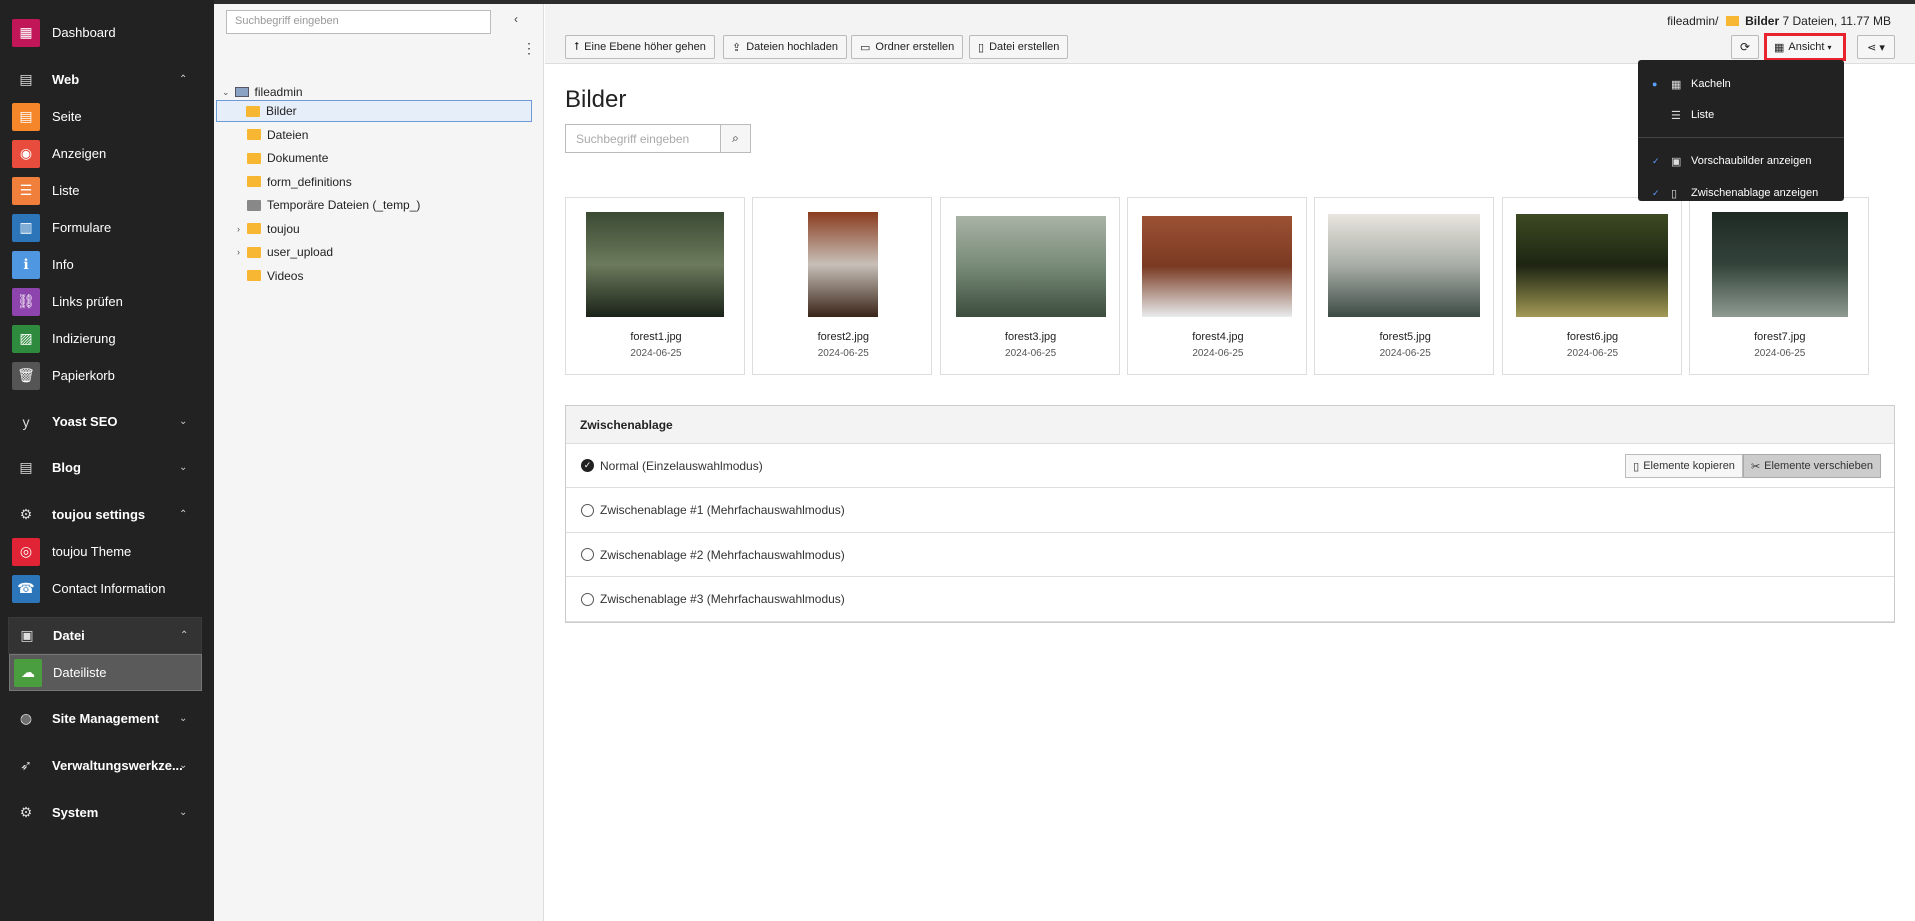 The width and height of the screenshot is (1915, 921). What do you see at coordinates (1218, 337) in the screenshot?
I see `file-name: forest4.jpg` at bounding box center [1218, 337].